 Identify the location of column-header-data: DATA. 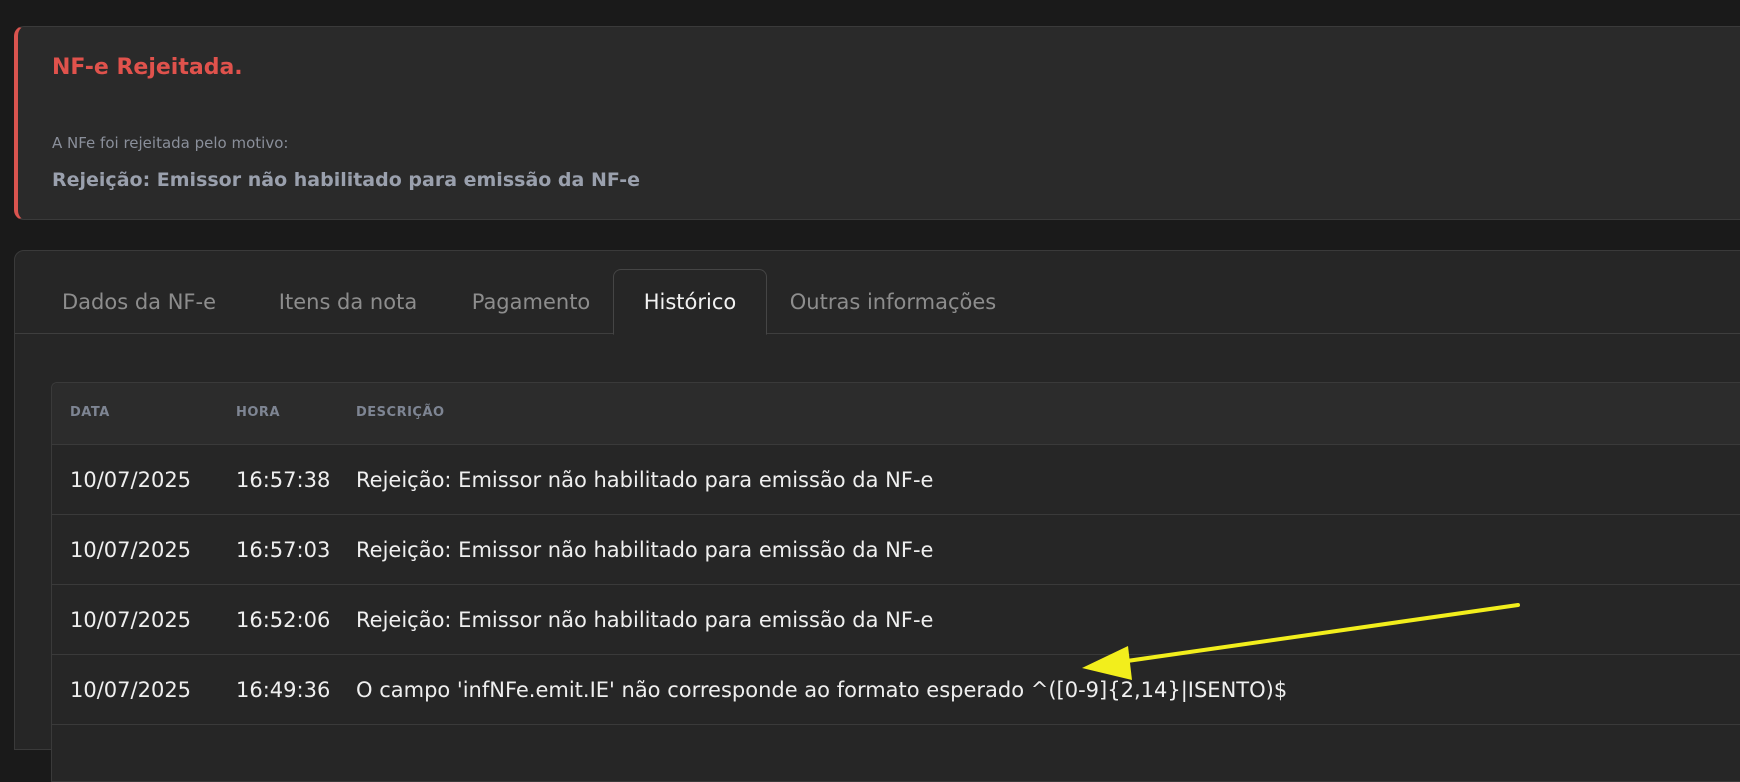
(90, 412).